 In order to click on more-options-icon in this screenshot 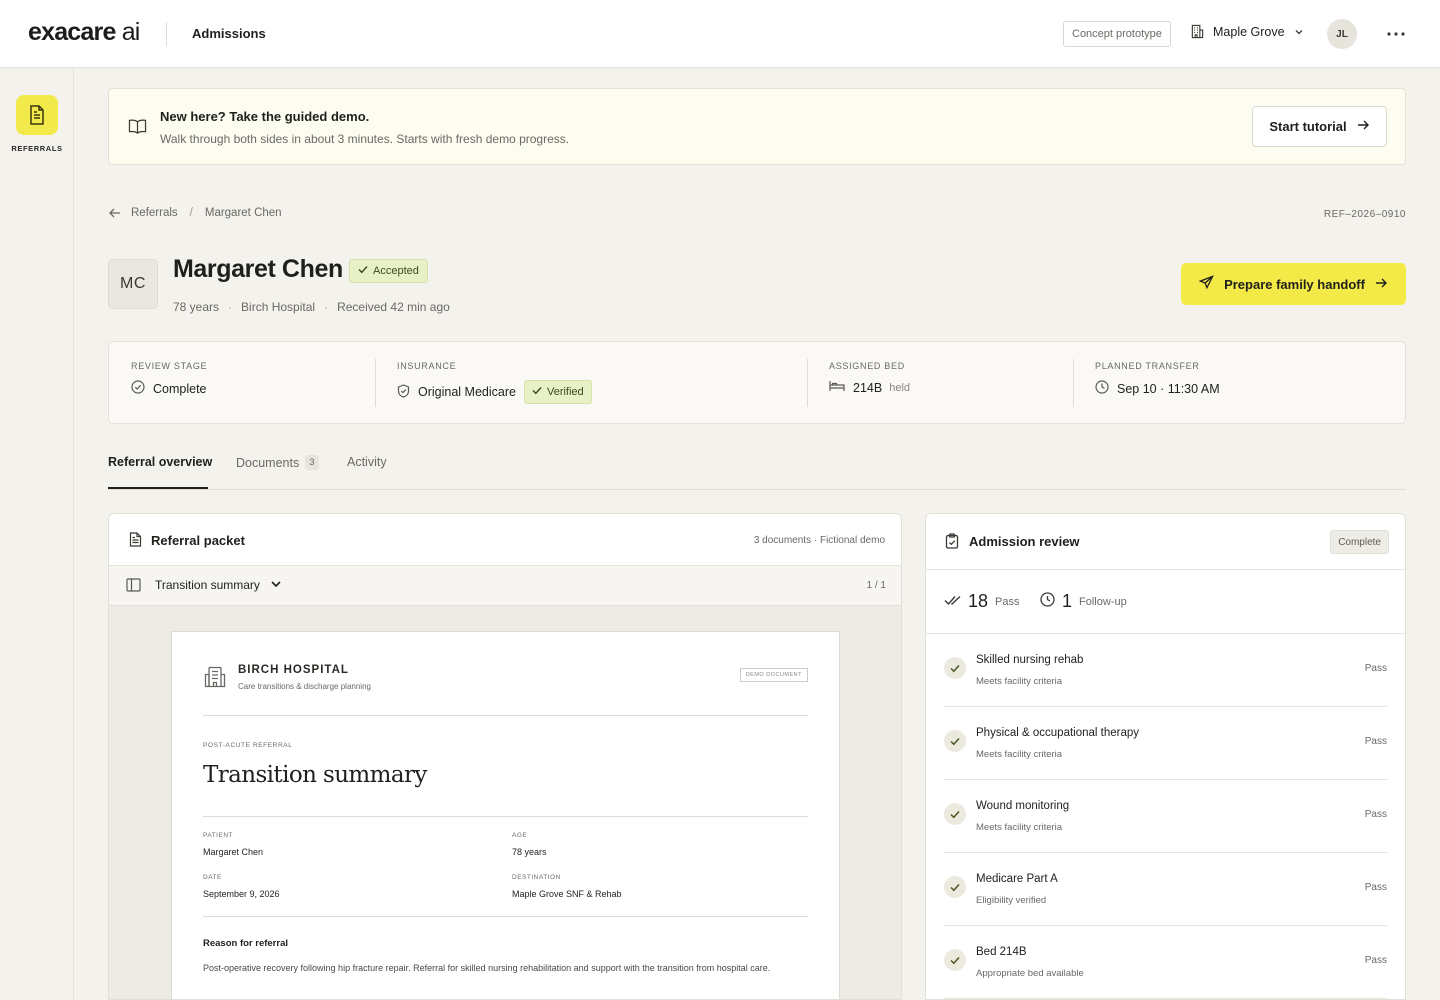, I will do `click(1396, 34)`.